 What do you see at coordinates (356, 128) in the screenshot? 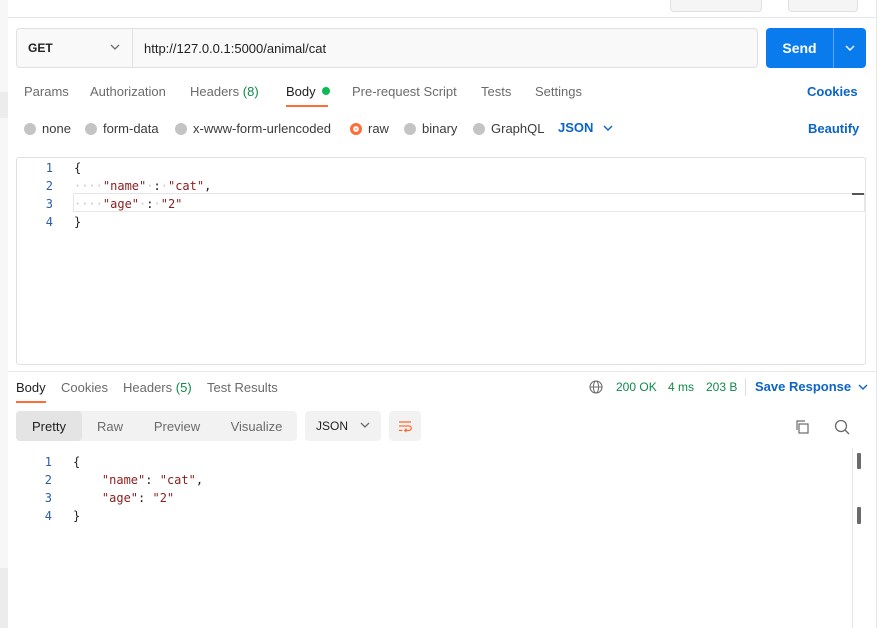
I see `radio-dot-selected` at bounding box center [356, 128].